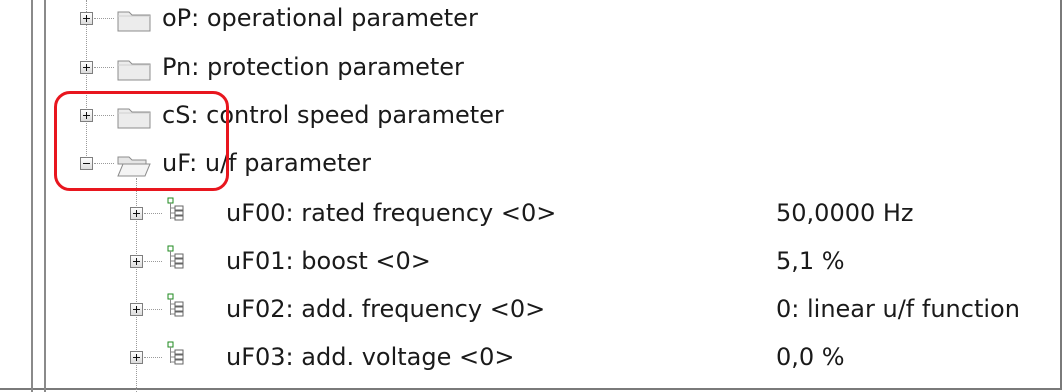  What do you see at coordinates (320, 18) in the screenshot?
I see `tree-item-label: oP: operational parameter` at bounding box center [320, 18].